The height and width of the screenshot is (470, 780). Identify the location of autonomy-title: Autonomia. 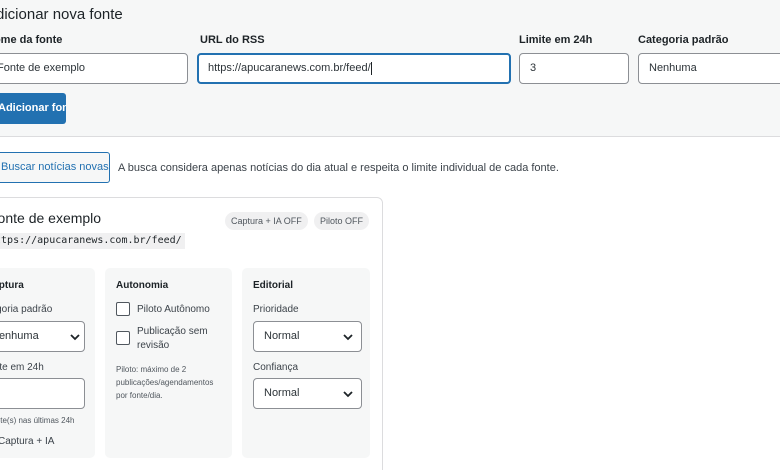
(142, 285).